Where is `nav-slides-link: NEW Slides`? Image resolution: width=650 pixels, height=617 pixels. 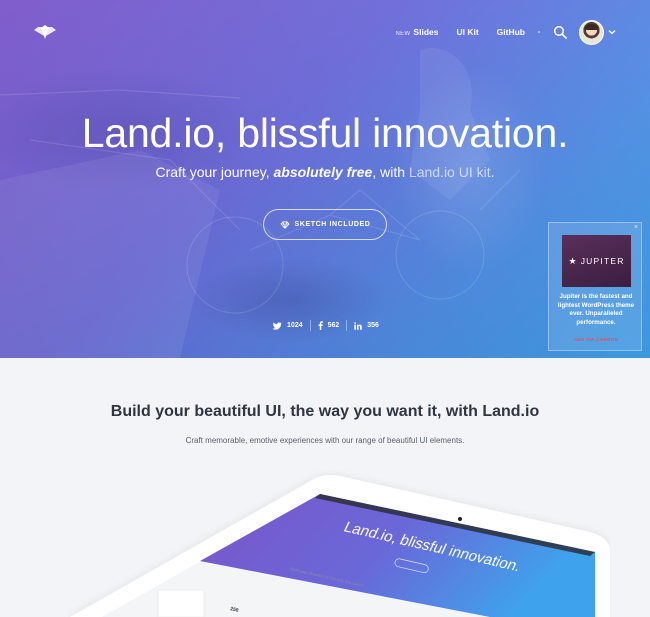 nav-slides-link: NEW Slides is located at coordinates (417, 32).